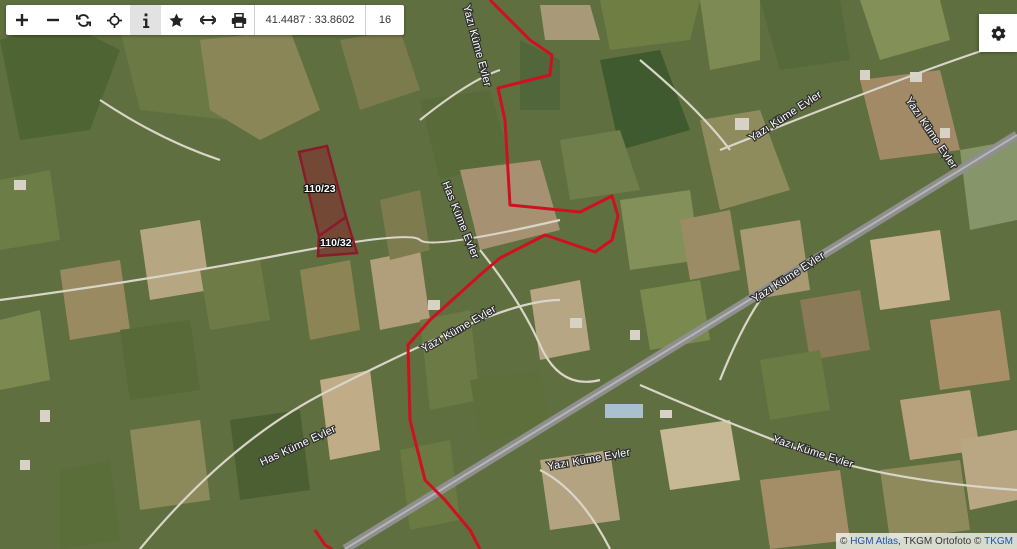 Image resolution: width=1017 pixels, height=549 pixels. I want to click on parcel-label: 110/32, so click(336, 243).